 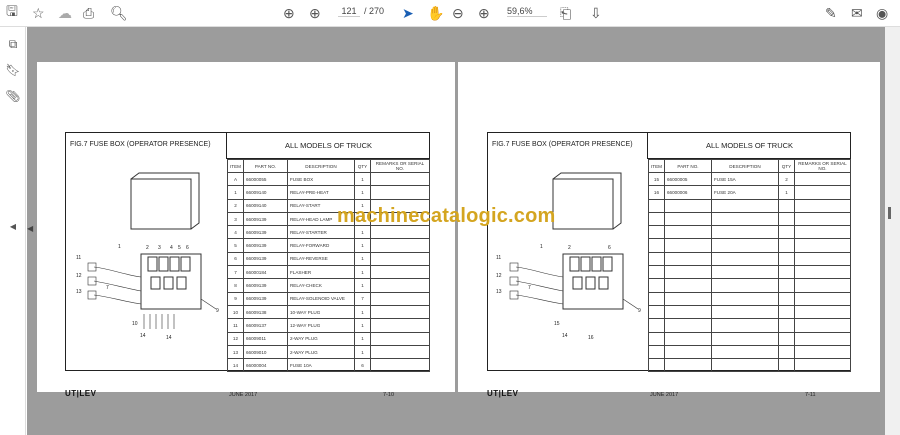 I want to click on fit-page-icon: ⎗, so click(x=565, y=13).